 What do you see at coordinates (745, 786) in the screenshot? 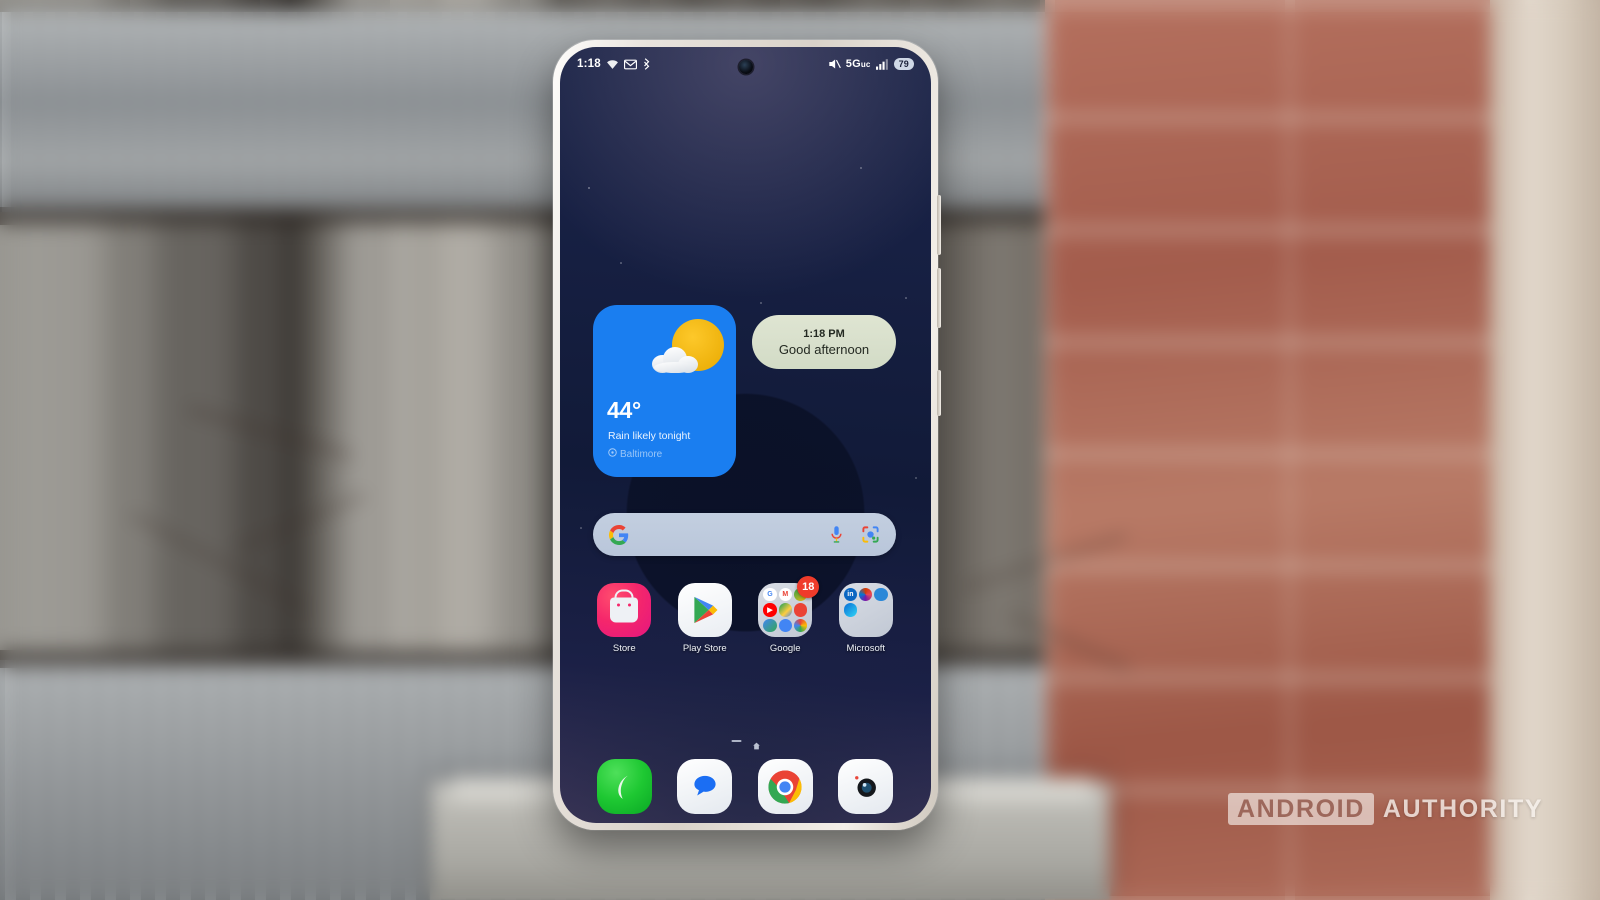
I see `app-dock` at bounding box center [745, 786].